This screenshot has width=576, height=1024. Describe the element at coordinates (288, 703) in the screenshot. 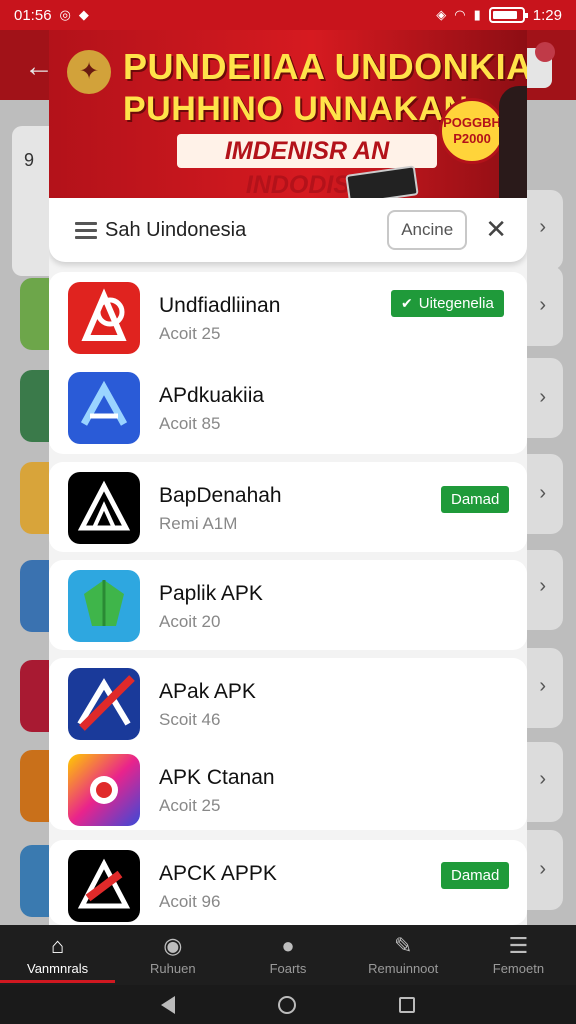

I see `list-item: APak APK Scoit 46` at that location.